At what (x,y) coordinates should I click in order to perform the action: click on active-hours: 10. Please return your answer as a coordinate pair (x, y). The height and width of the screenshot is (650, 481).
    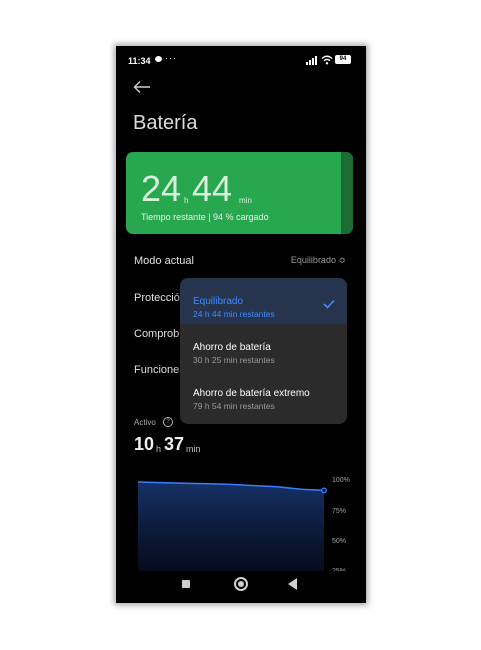
    Looking at the image, I should click on (144, 444).